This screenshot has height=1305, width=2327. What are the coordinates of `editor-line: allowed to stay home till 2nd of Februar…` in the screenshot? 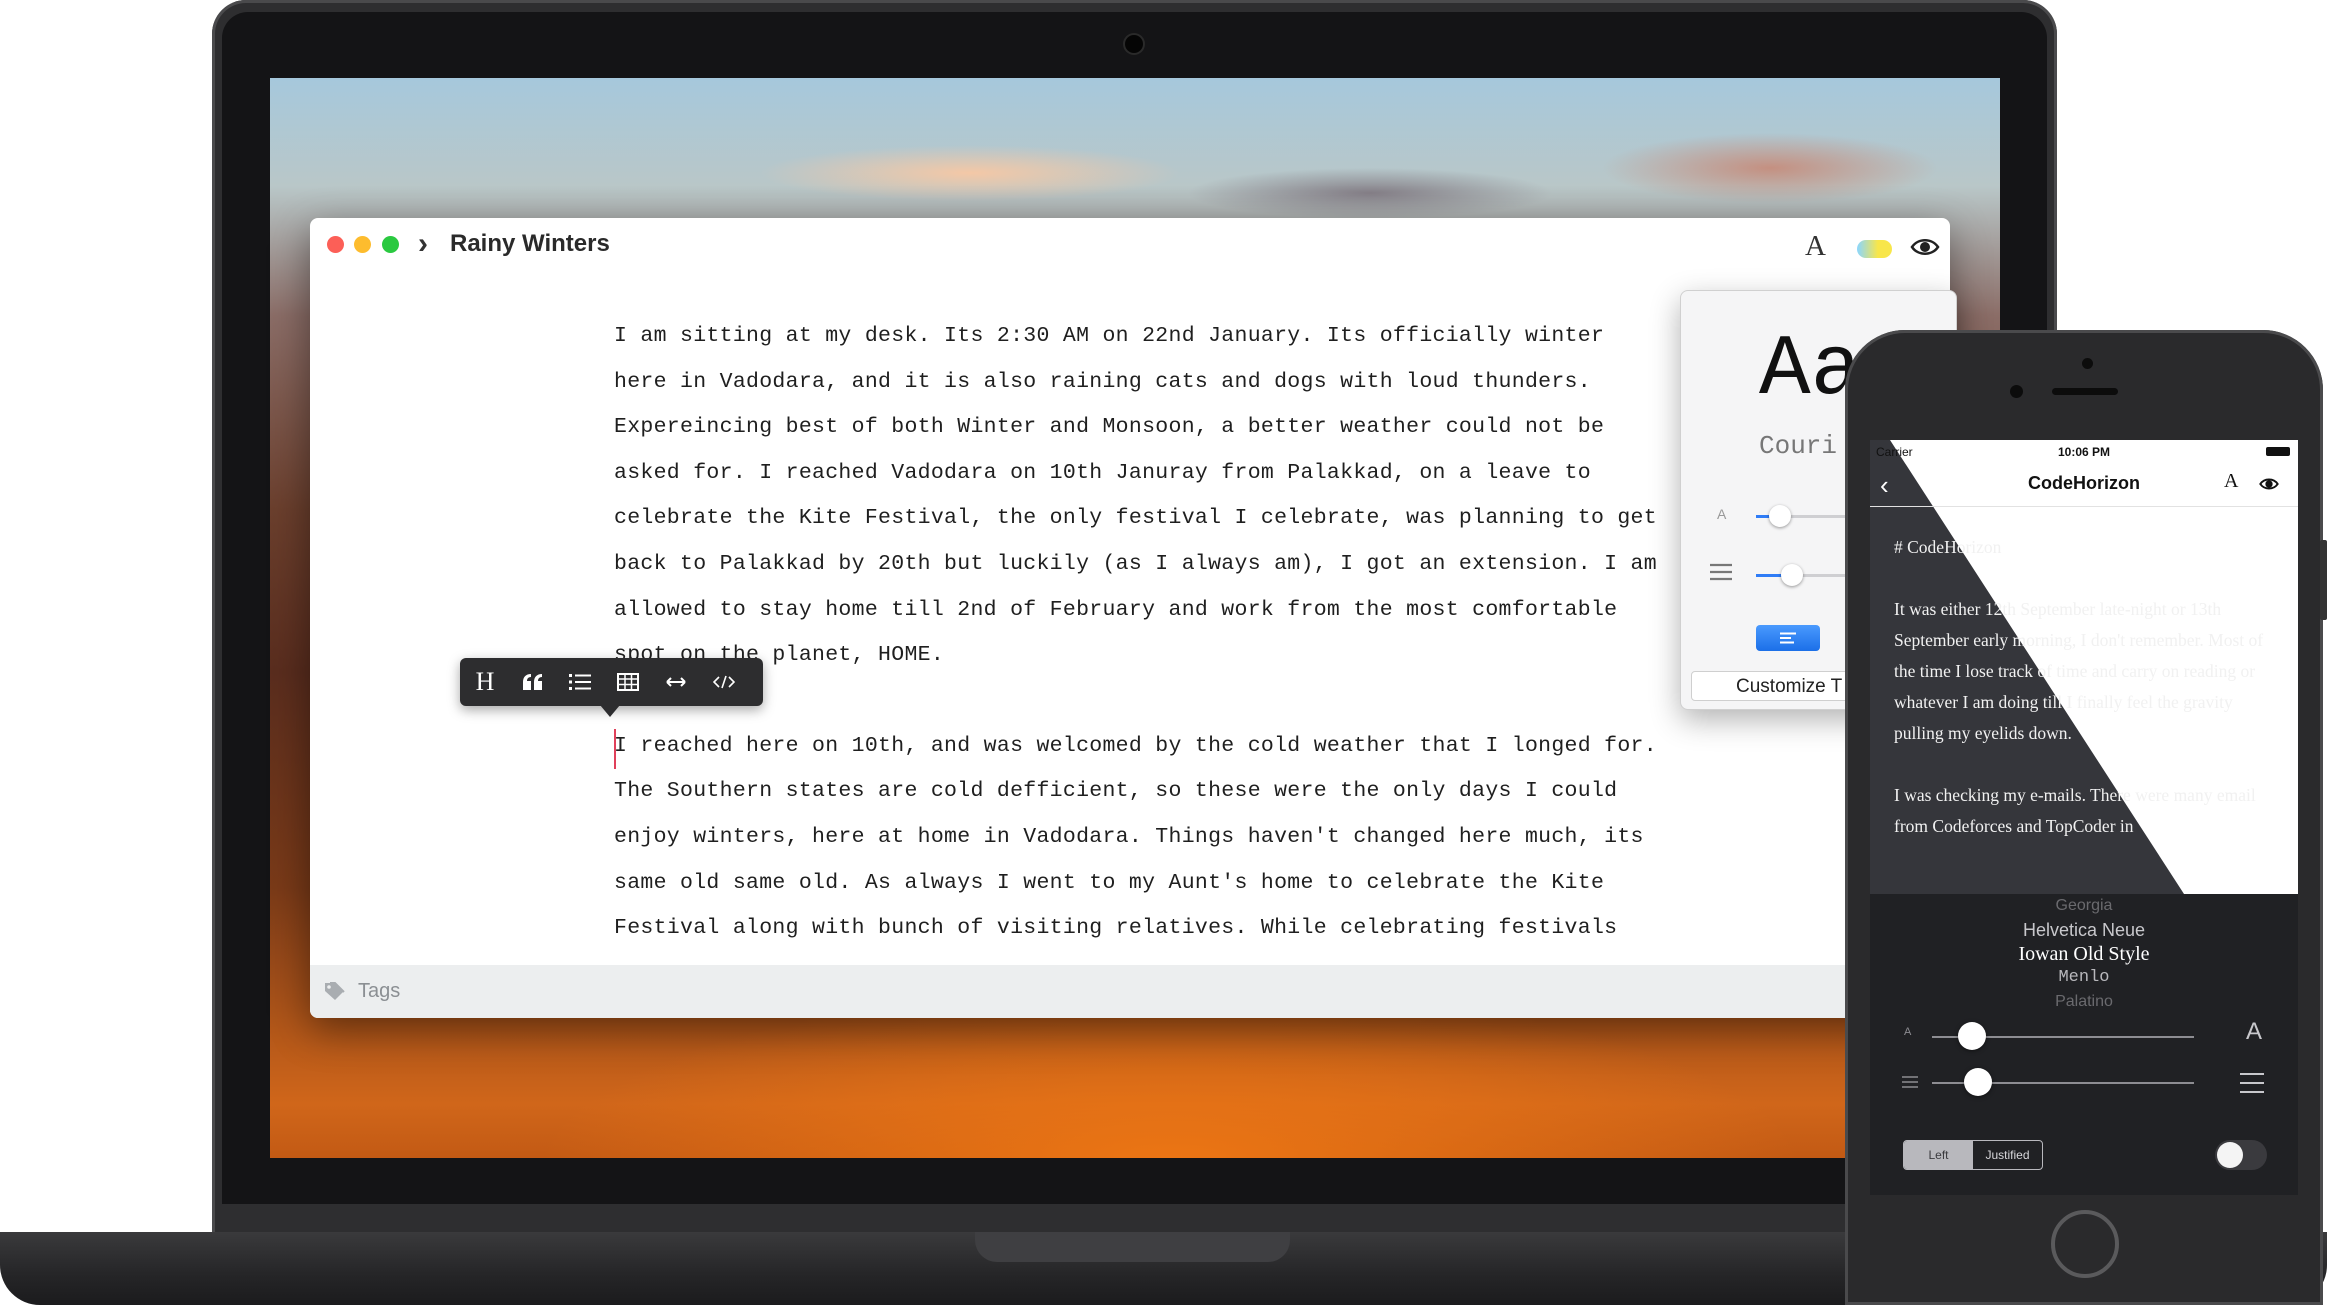 It's located at (1116, 609).